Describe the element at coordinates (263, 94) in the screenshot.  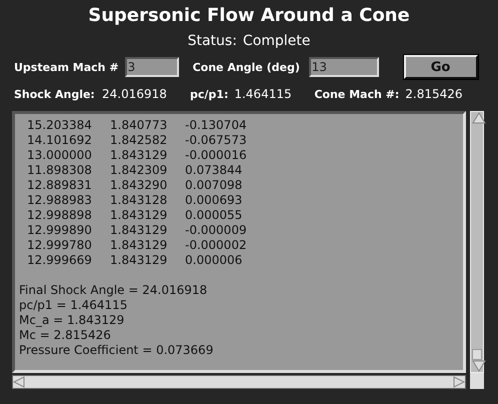
I see `result-value: 1.464115` at that location.